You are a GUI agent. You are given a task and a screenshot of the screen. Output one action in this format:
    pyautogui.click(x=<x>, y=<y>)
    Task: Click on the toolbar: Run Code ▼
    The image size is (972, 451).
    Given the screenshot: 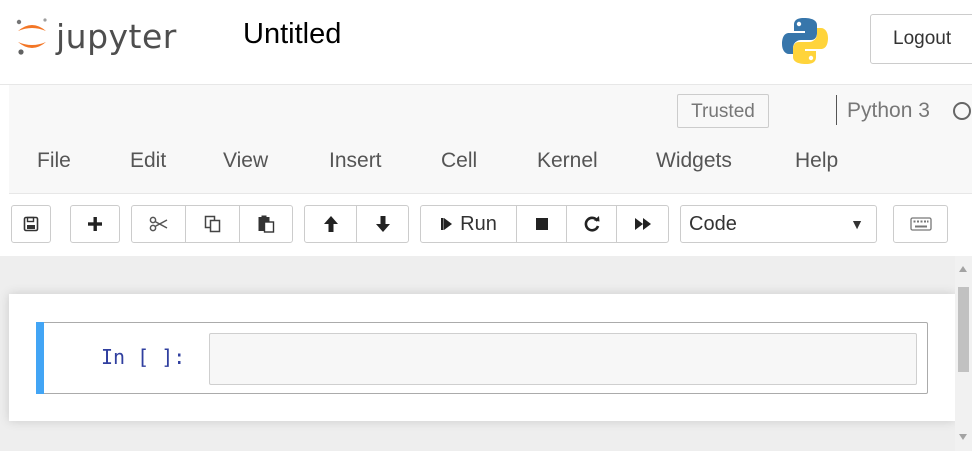 What is the action you would take?
    pyautogui.click(x=486, y=225)
    